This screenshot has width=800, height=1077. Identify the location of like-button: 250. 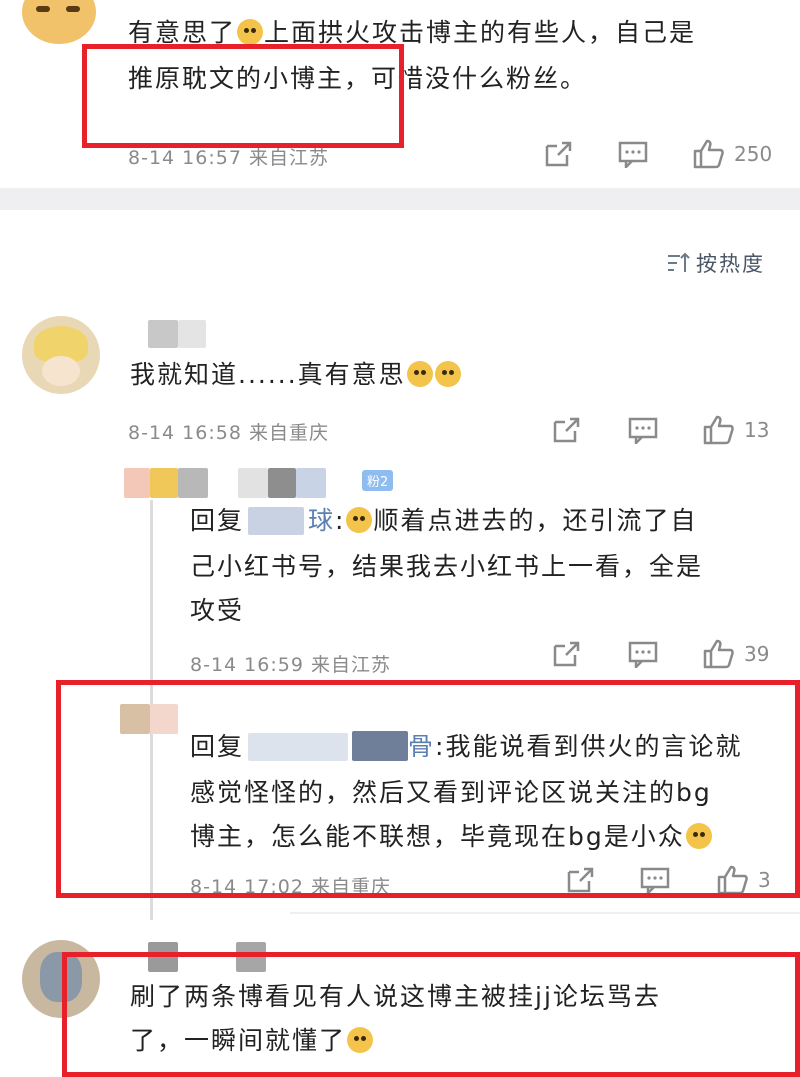
(732, 154).